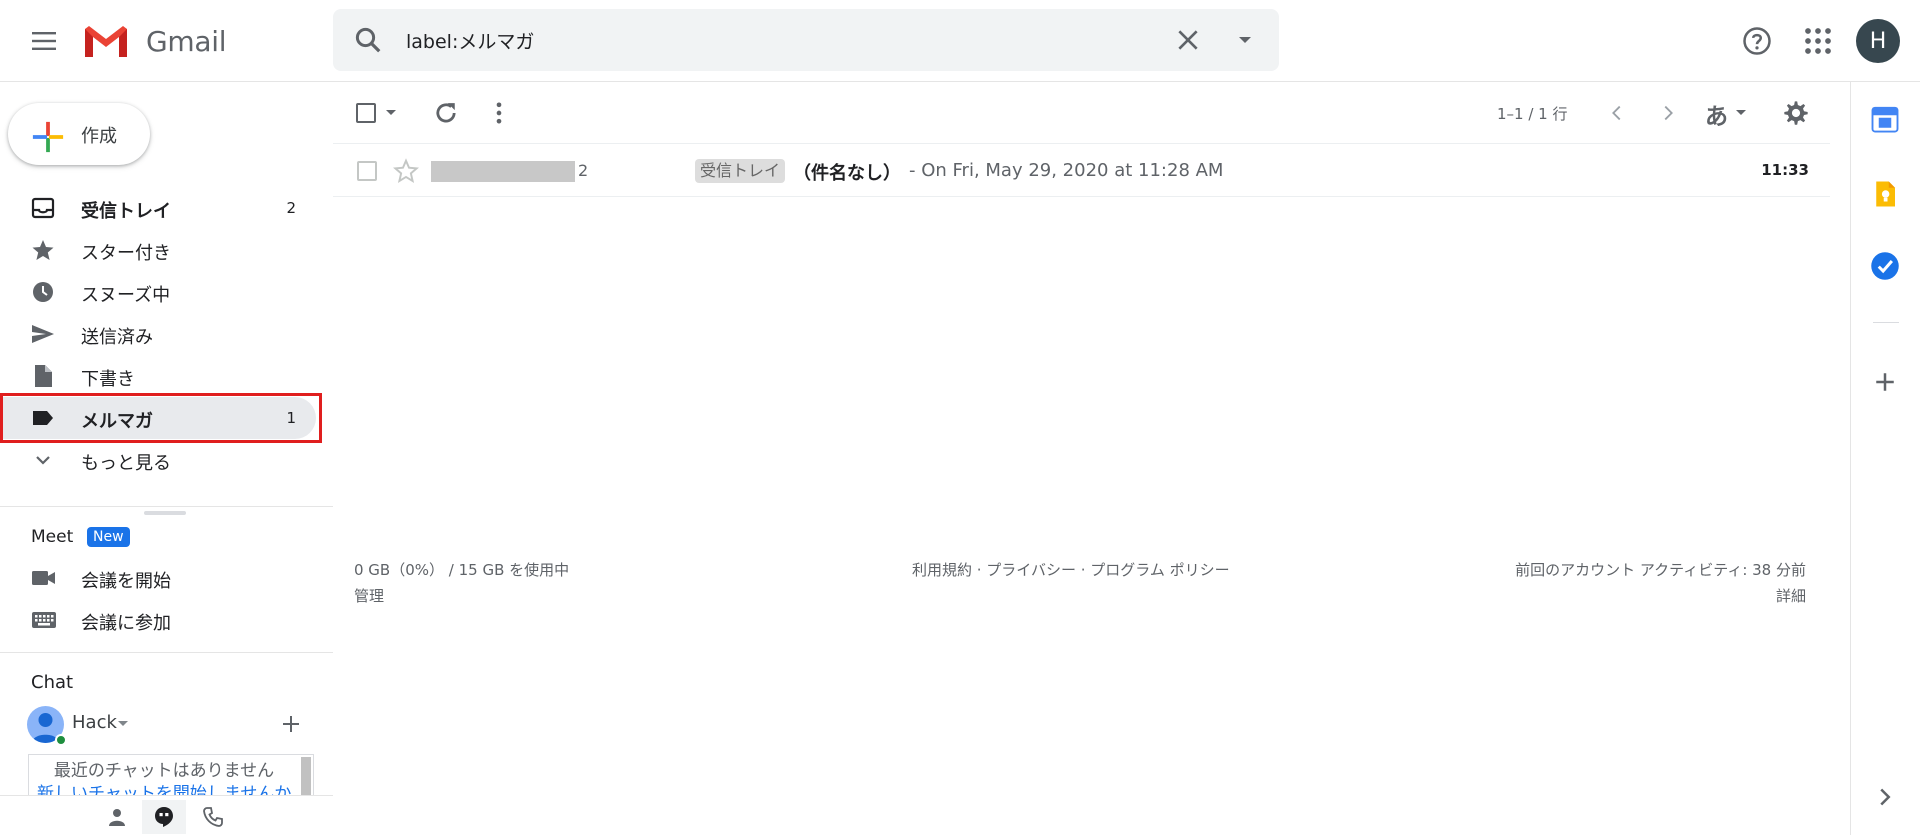 This screenshot has width=1920, height=835. I want to click on meet-start-button: 会議を開始, so click(158, 578).